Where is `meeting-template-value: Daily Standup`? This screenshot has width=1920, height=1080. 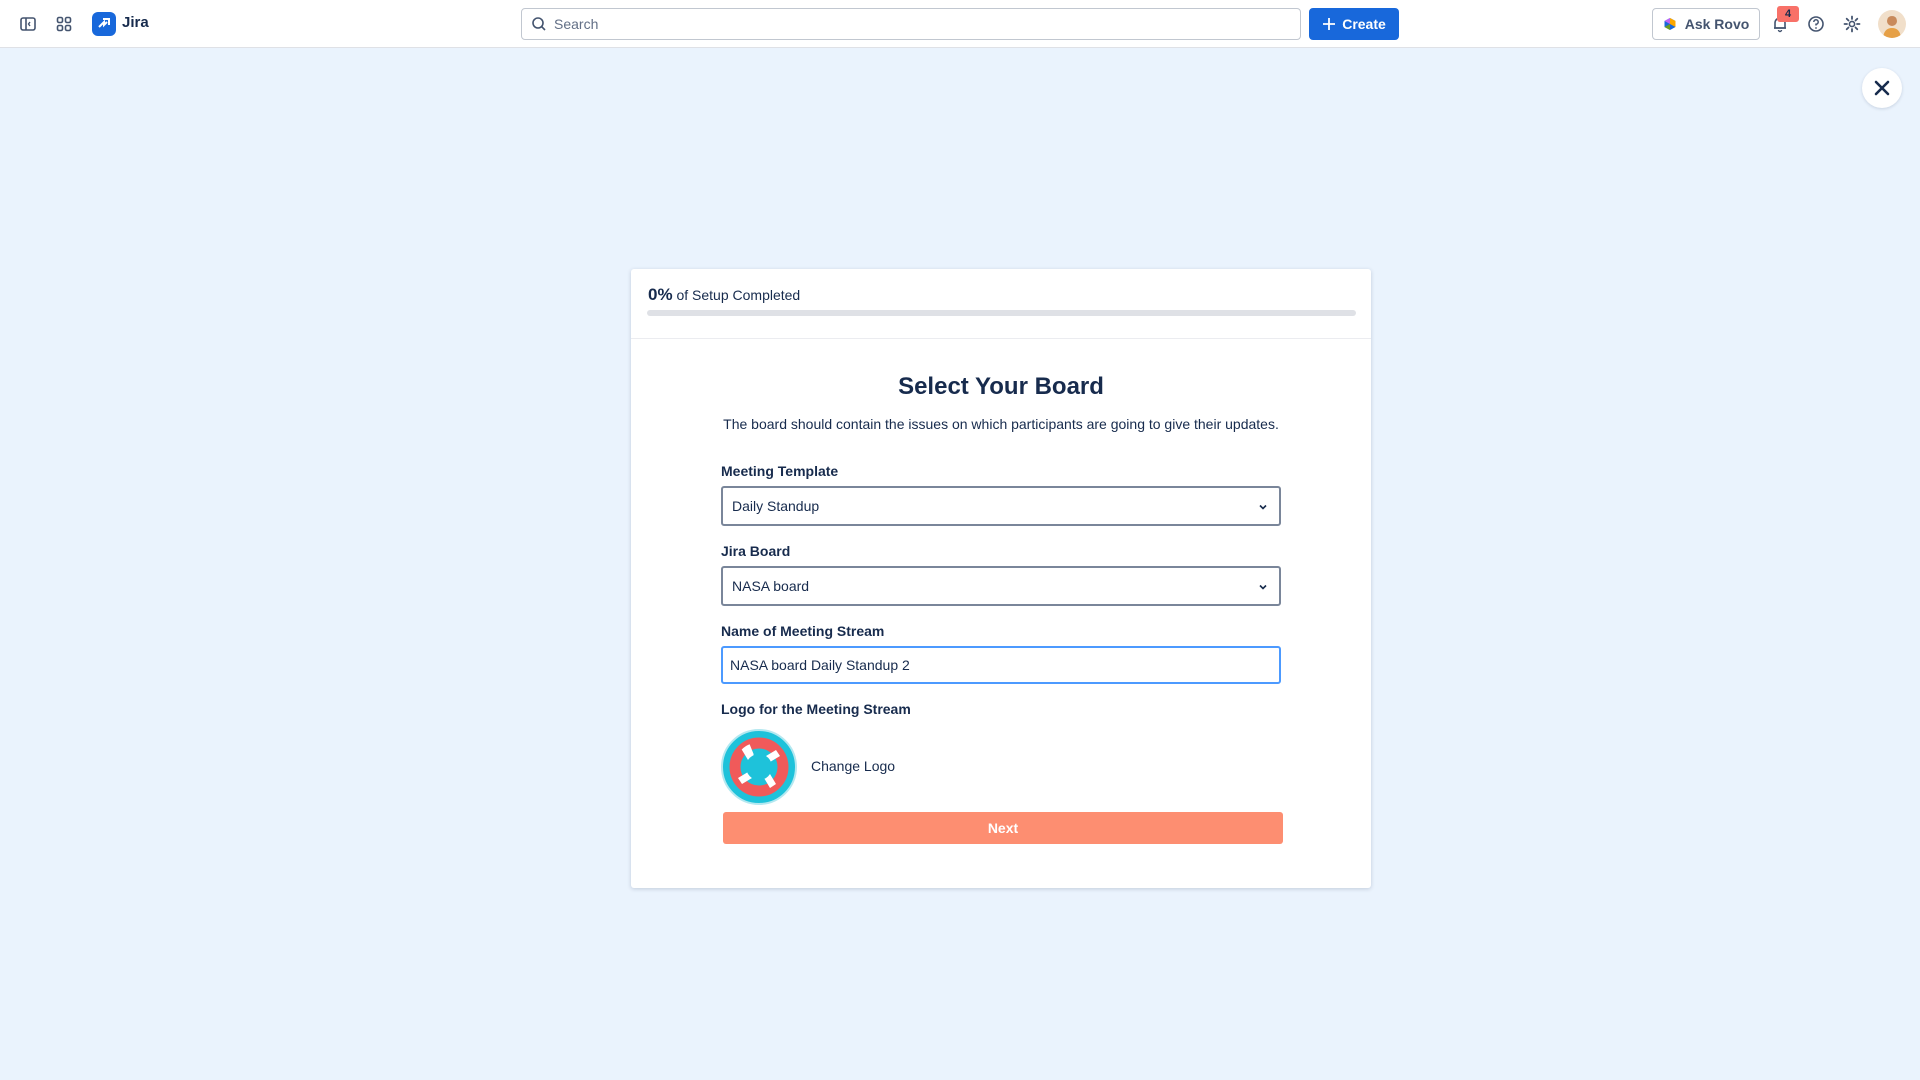 meeting-template-value: Daily Standup is located at coordinates (776, 506).